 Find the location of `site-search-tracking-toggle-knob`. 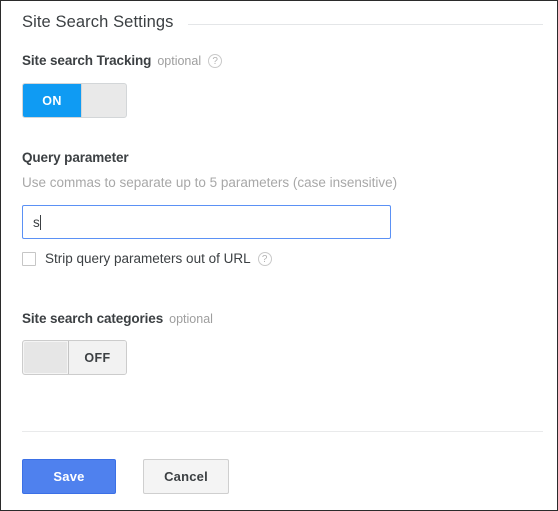

site-search-tracking-toggle-knob is located at coordinates (103, 100).